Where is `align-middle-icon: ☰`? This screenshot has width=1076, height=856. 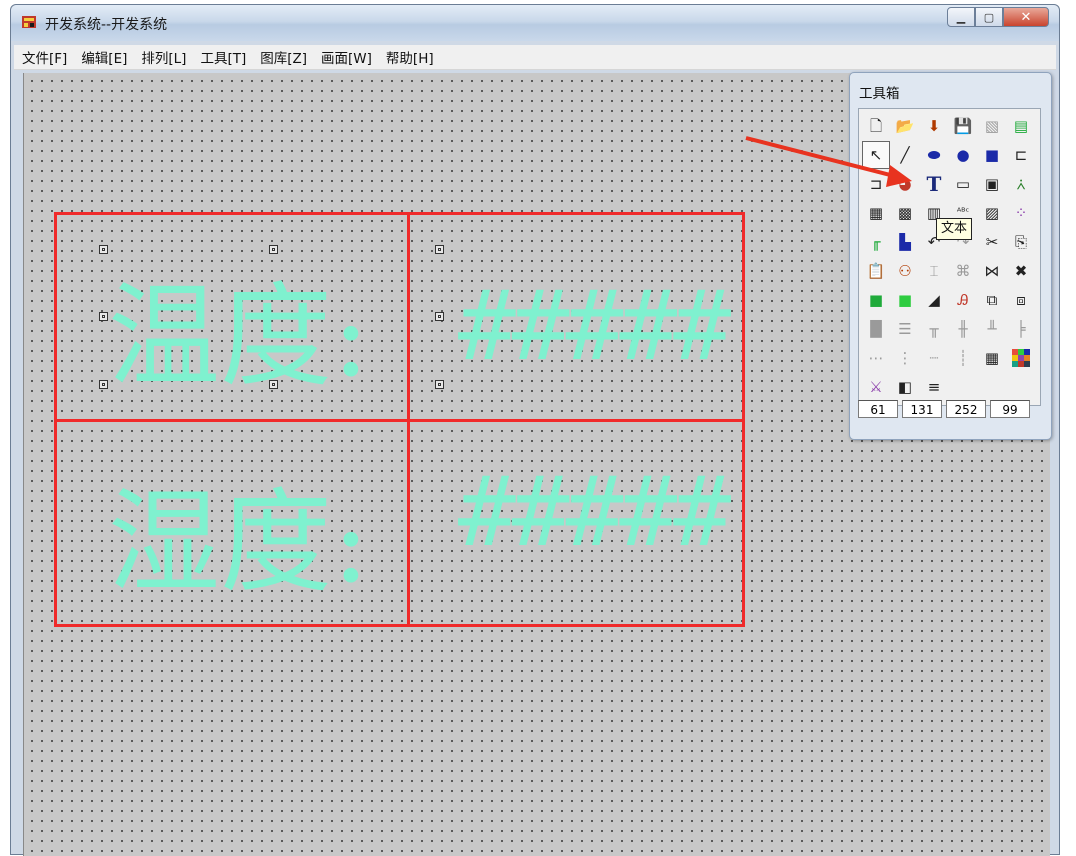 align-middle-icon: ☰ is located at coordinates (905, 329).